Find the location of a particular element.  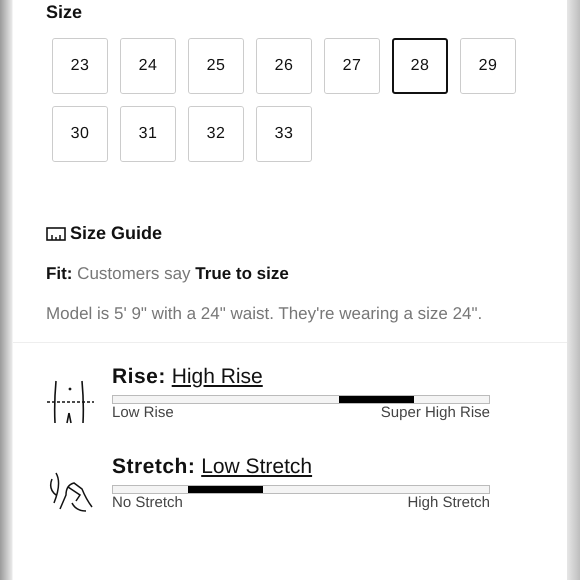

attribute-value: Low Stretch is located at coordinates (256, 466).